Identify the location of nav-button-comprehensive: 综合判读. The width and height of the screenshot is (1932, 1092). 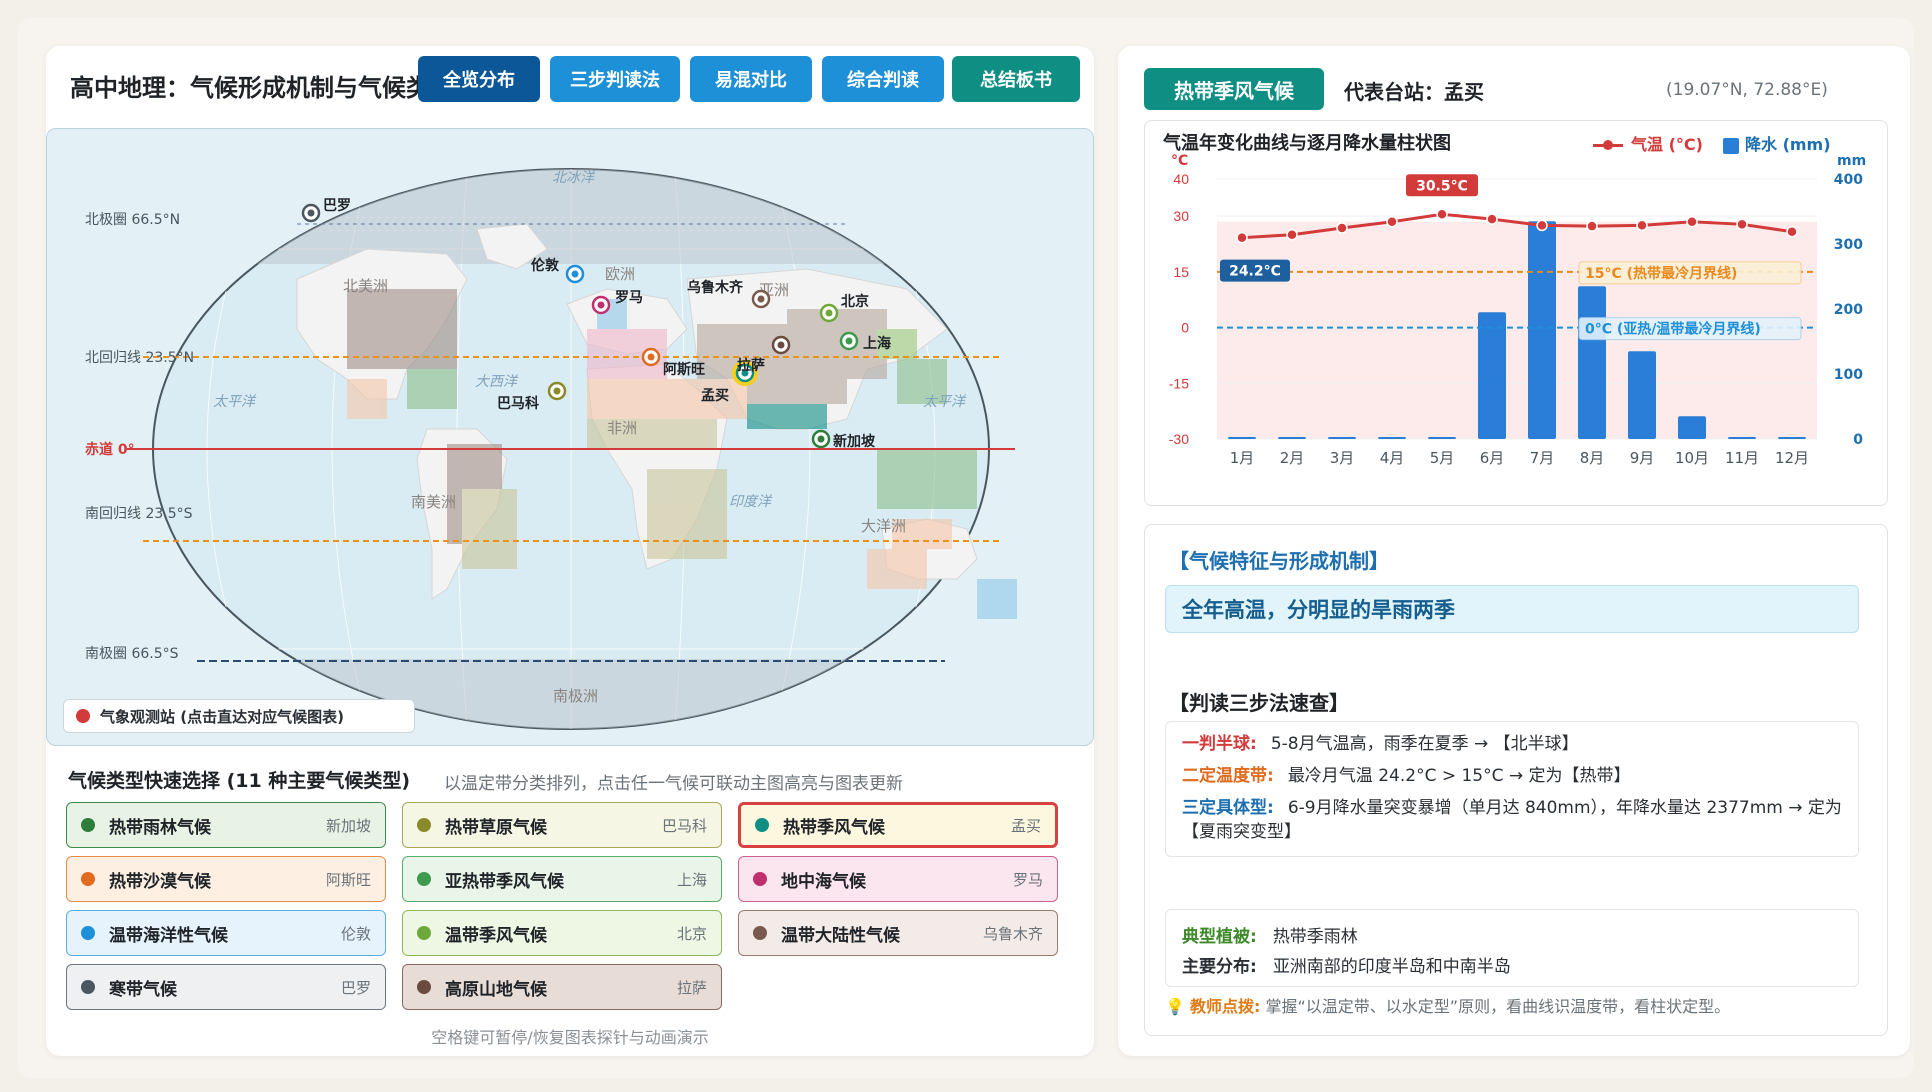
(883, 79).